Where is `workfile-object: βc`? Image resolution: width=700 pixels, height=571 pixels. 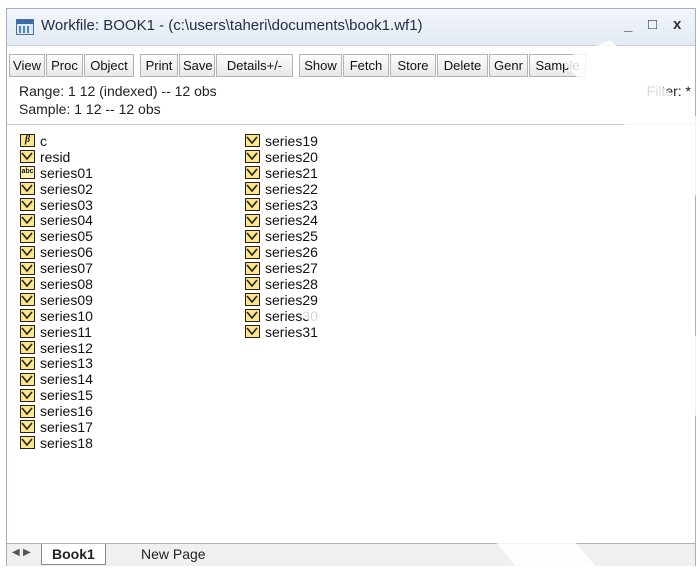 workfile-object: βc is located at coordinates (56, 141).